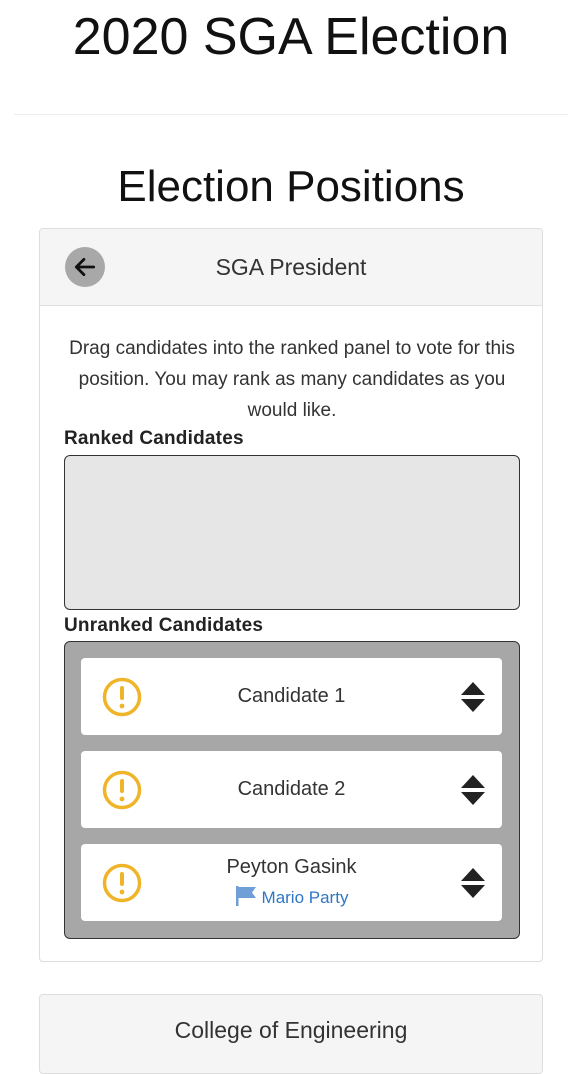 This screenshot has width=582, height=1074. Describe the element at coordinates (291, 37) in the screenshot. I see `app-title: 2020 SGA Election` at that location.